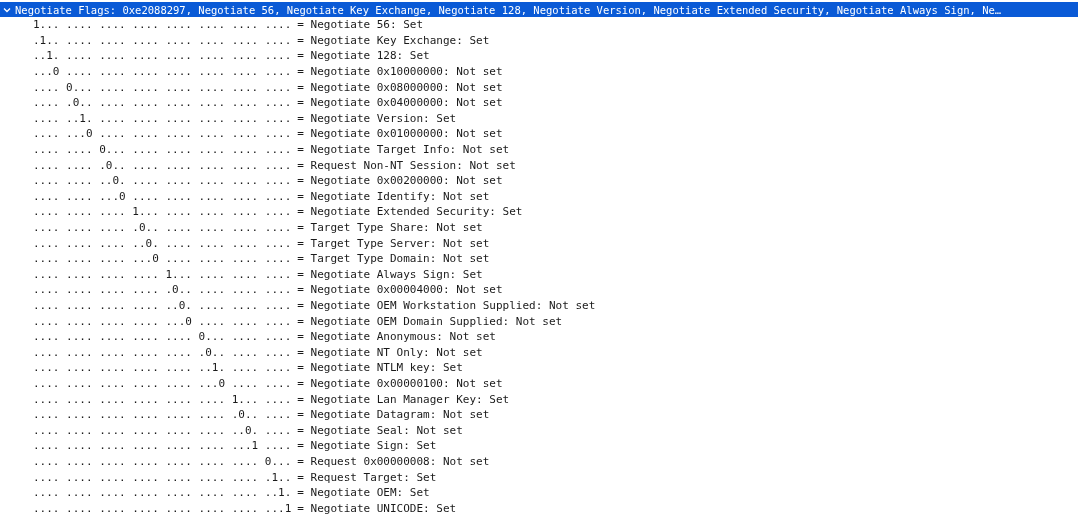  Describe the element at coordinates (403, 150) in the screenshot. I see `flag-description: = Negotiate Target Info: Not set` at that location.